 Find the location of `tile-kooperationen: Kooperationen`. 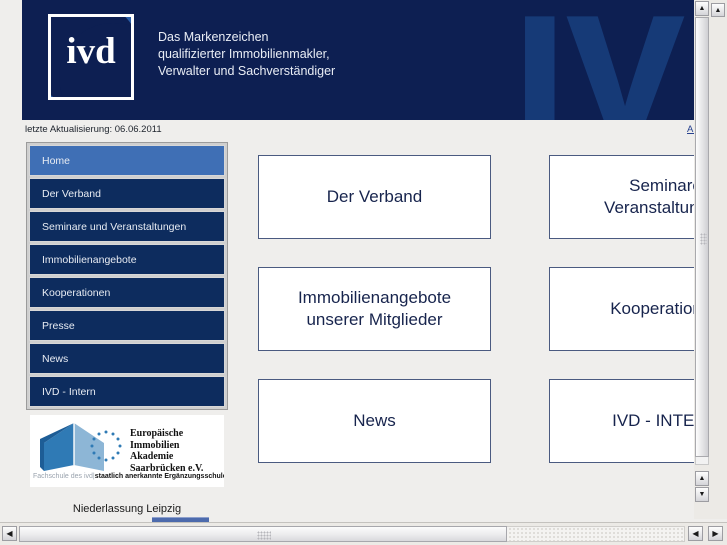

tile-kooperationen: Kooperationen is located at coordinates (629, 309).